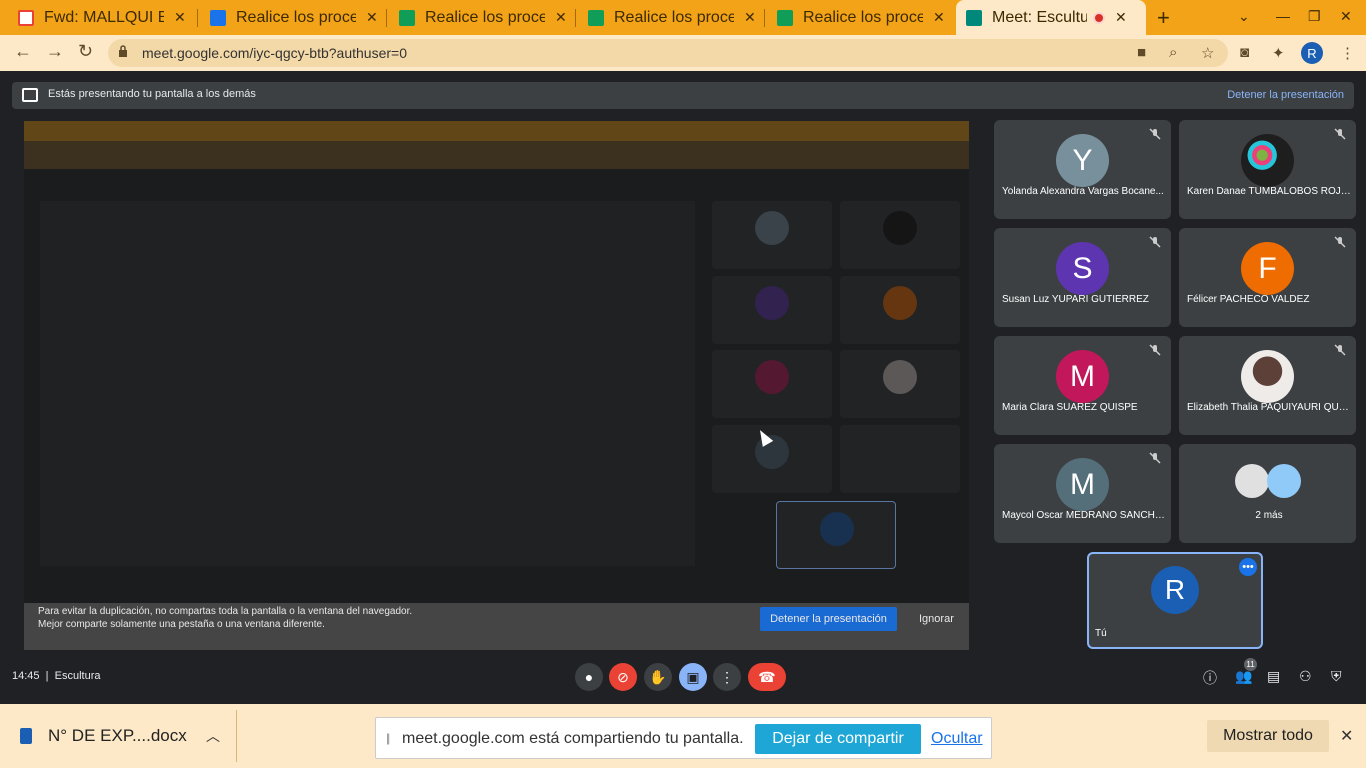 The image size is (1366, 768). What do you see at coordinates (838, 739) in the screenshot?
I see `stop-sharing-button: Dejar de compartir` at bounding box center [838, 739].